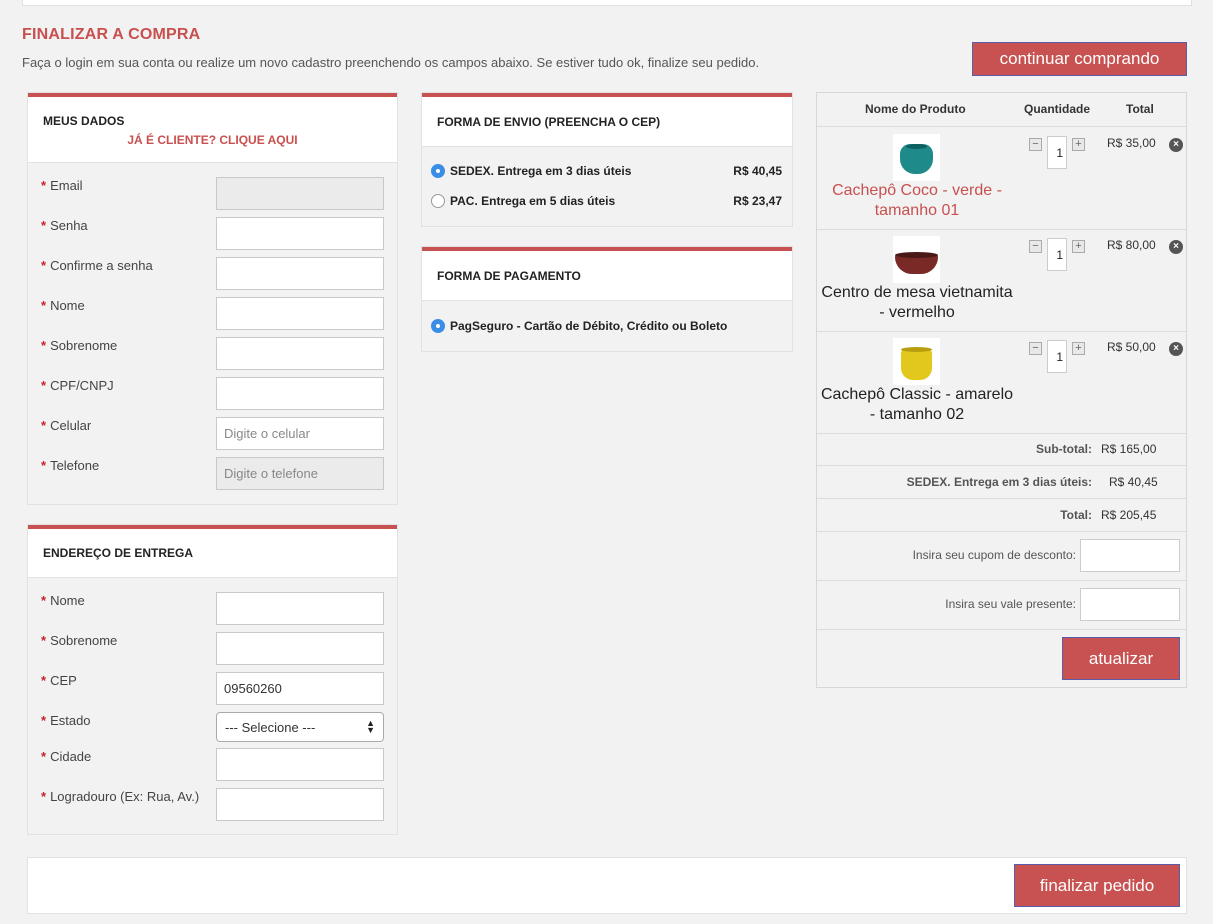 This screenshot has width=1213, height=924. Describe the element at coordinates (66, 756) in the screenshot. I see `city-label: * Cidade` at that location.